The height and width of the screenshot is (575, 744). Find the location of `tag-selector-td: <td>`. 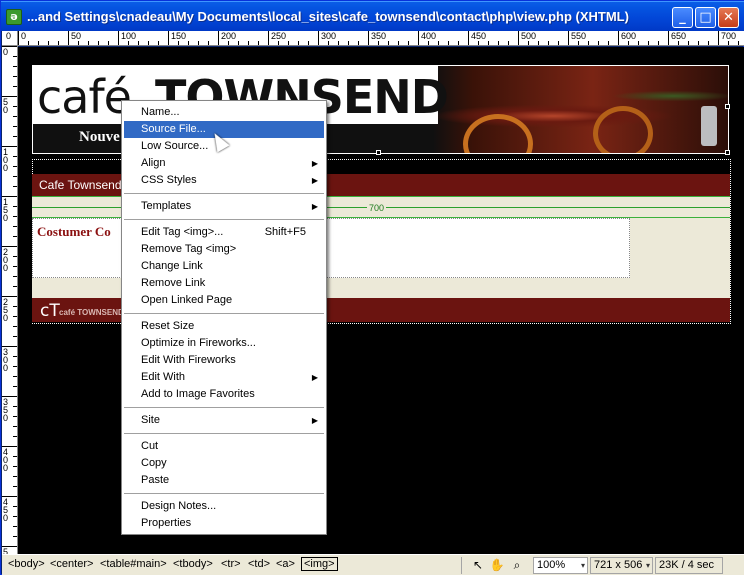

tag-selector-td: <td> is located at coordinates (259, 564).